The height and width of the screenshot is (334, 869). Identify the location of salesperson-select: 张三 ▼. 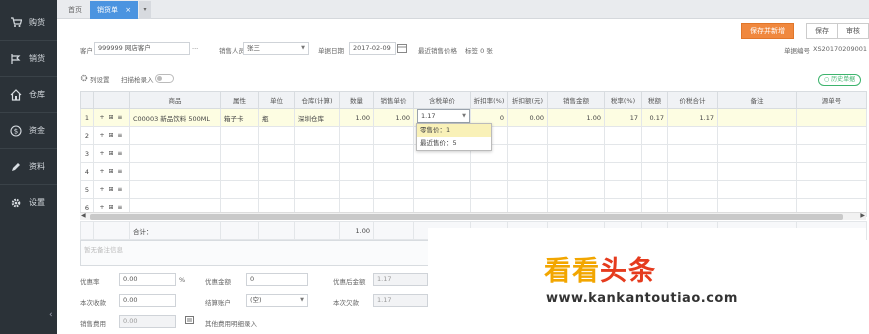
(276, 48).